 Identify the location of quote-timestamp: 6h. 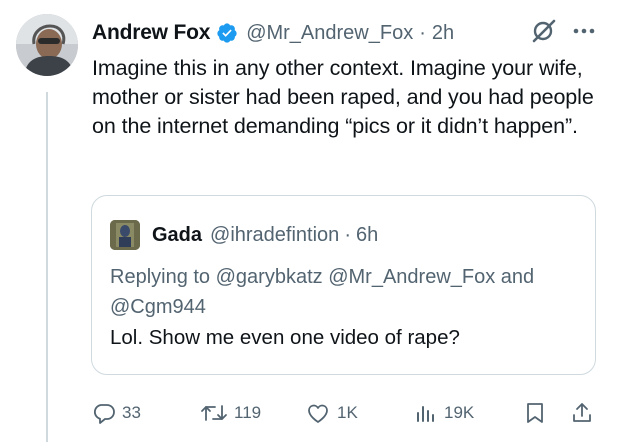
(367, 235).